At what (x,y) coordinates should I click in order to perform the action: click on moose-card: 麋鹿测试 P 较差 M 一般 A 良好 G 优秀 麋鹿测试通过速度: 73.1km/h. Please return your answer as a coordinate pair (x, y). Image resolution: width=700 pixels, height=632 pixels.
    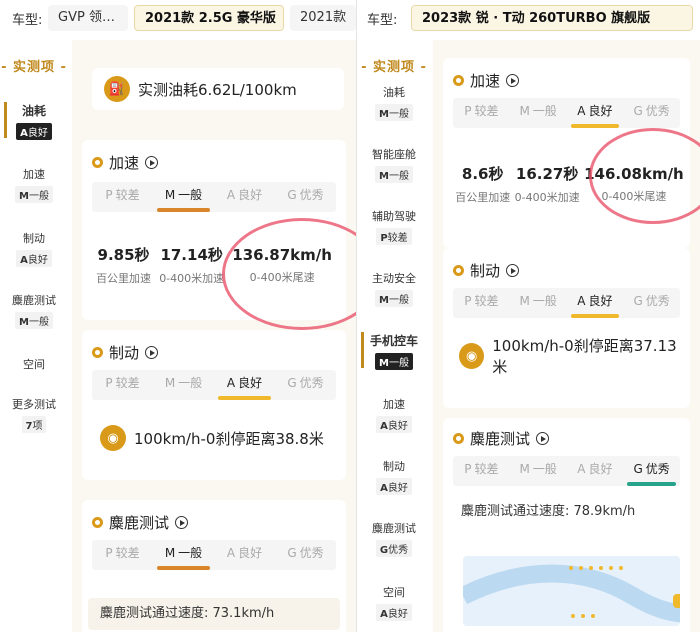
    Looking at the image, I should click on (214, 566).